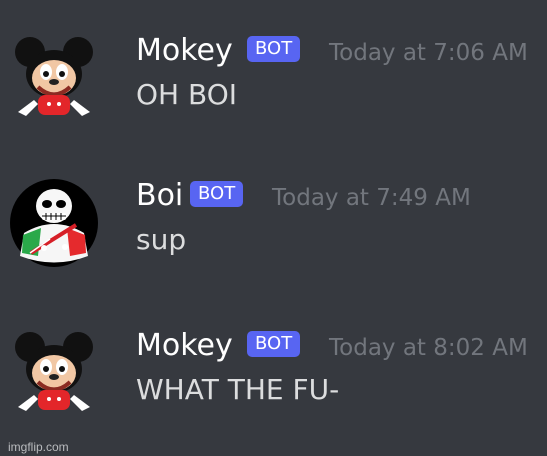 This screenshot has width=547, height=456. I want to click on boi-avatar-icon, so click(54, 223).